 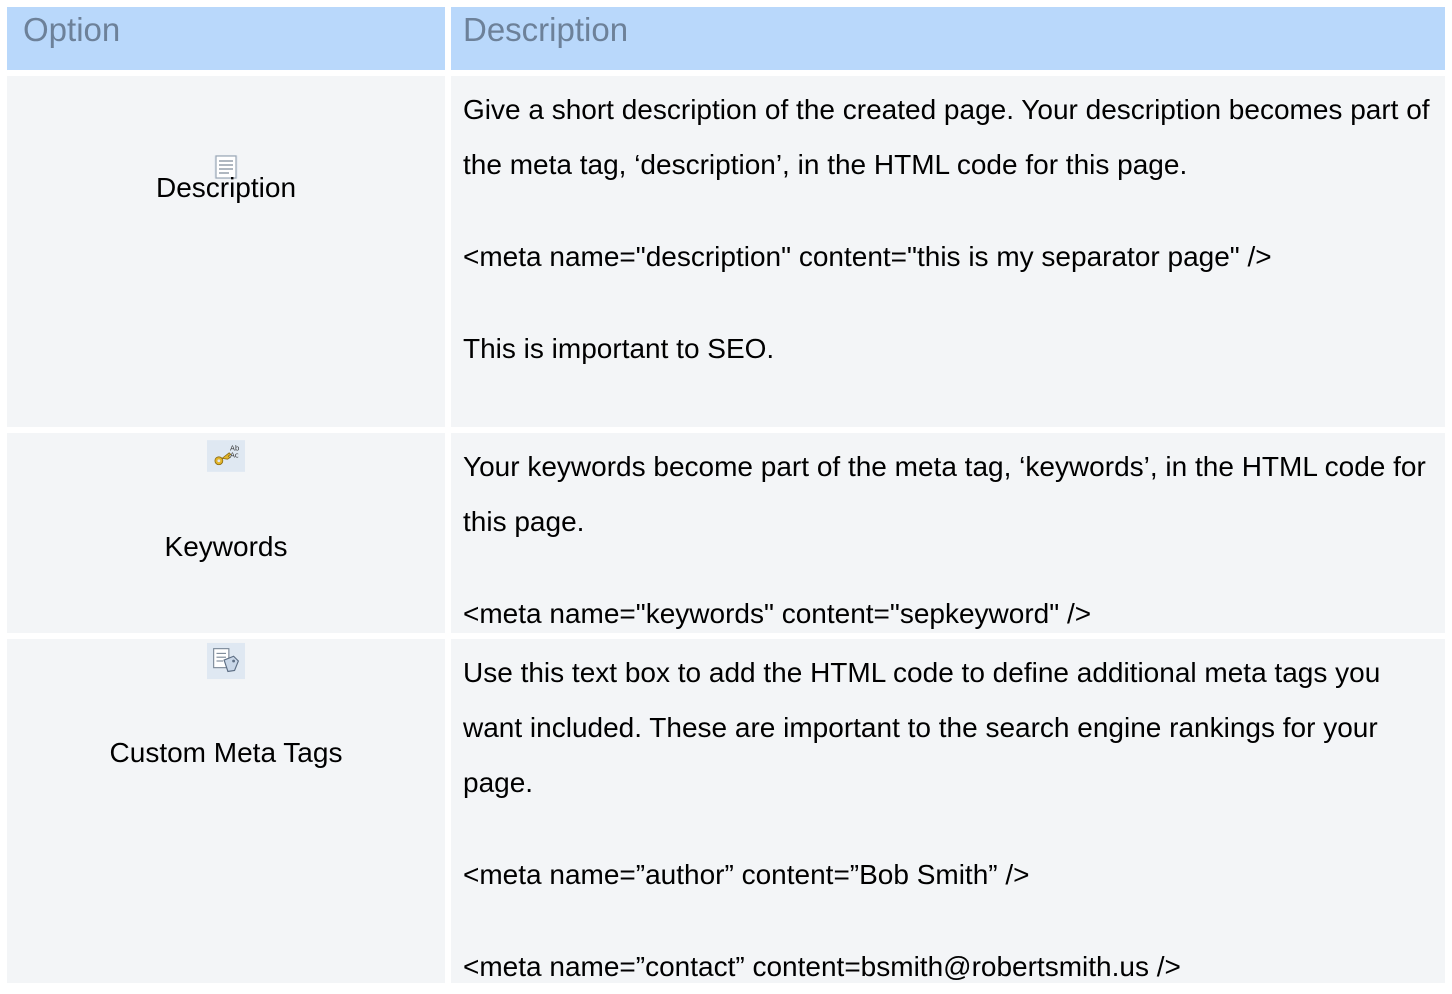 I want to click on option-label: Keywords, so click(x=226, y=546).